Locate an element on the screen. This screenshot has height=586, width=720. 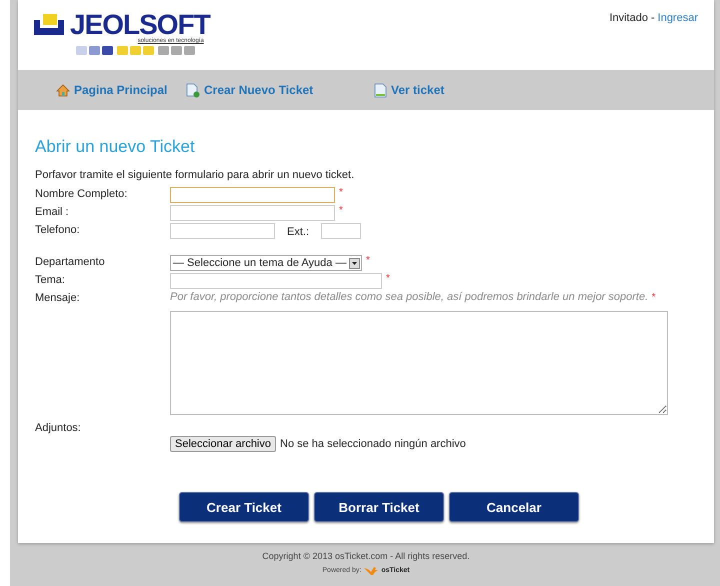
file-status: No se ha seleccionado ningún archivo is located at coordinates (373, 444).